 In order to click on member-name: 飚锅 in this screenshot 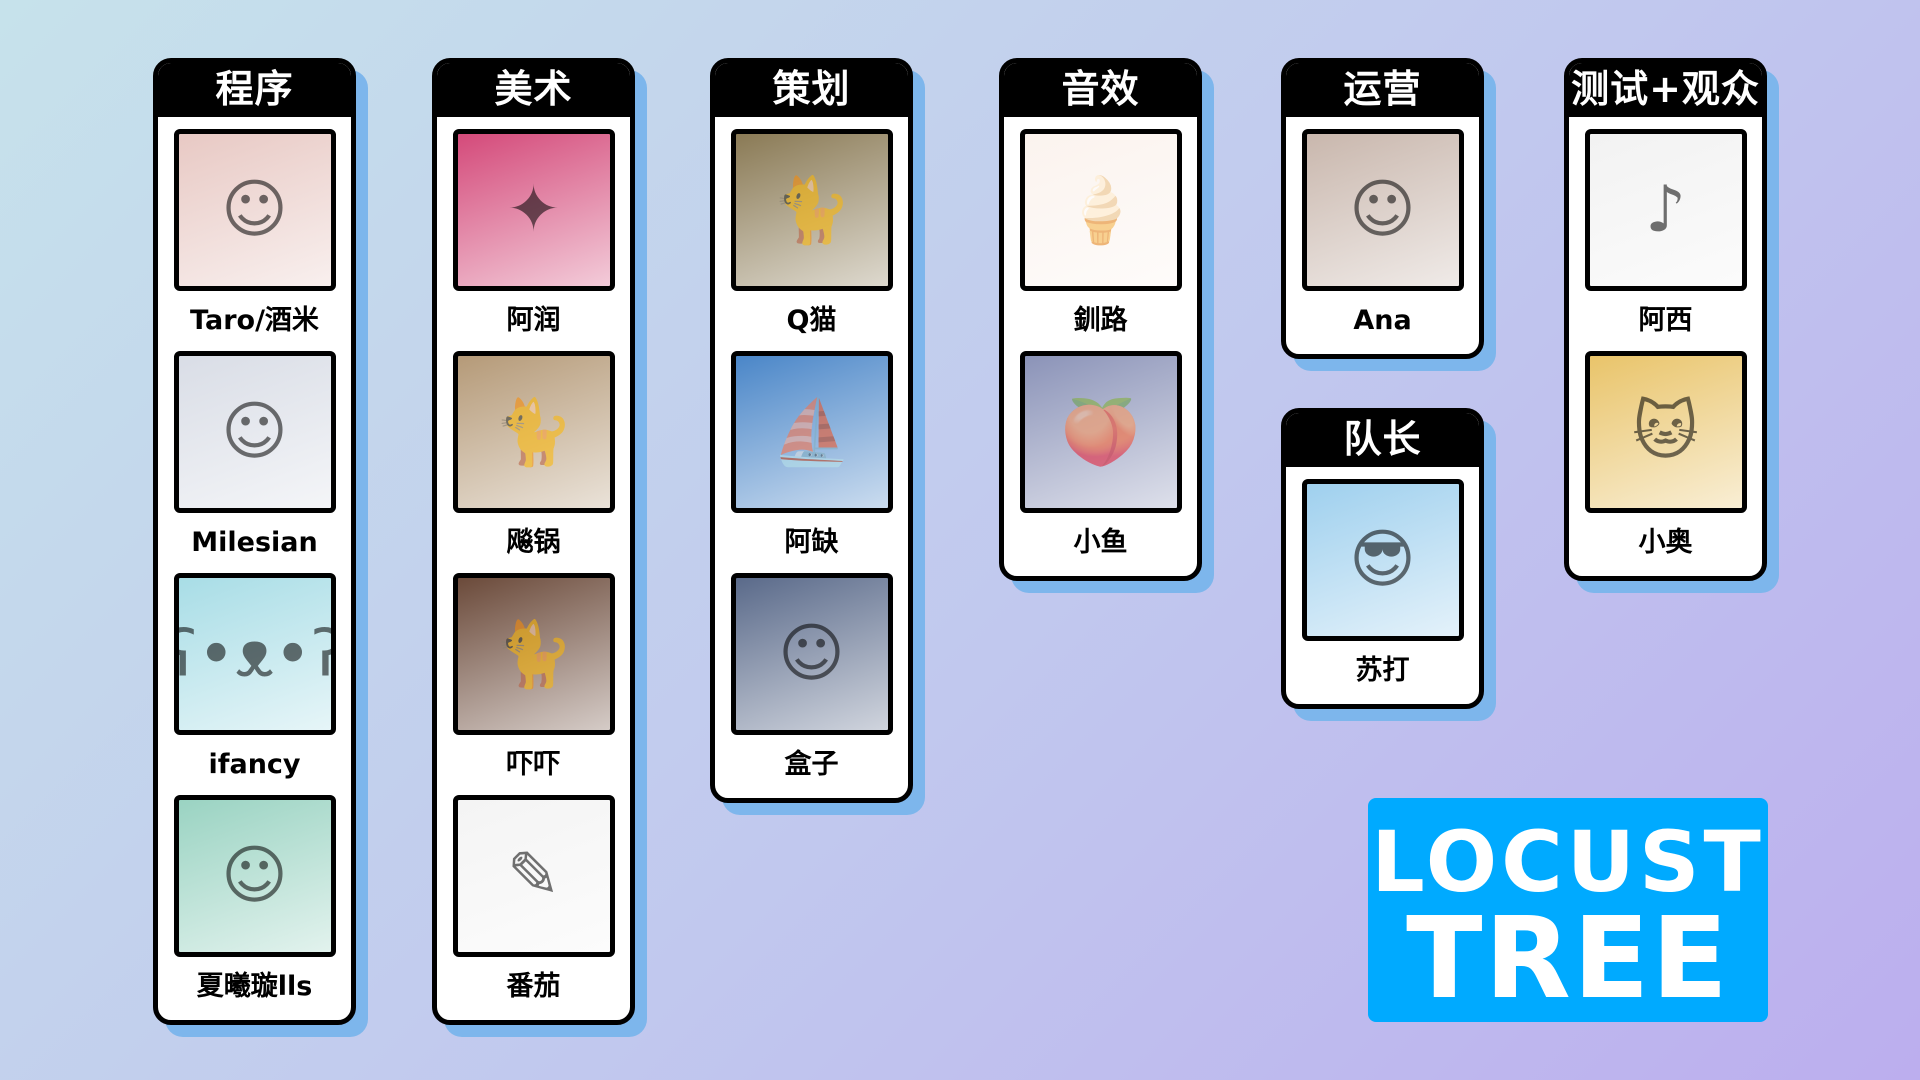, I will do `click(533, 542)`.